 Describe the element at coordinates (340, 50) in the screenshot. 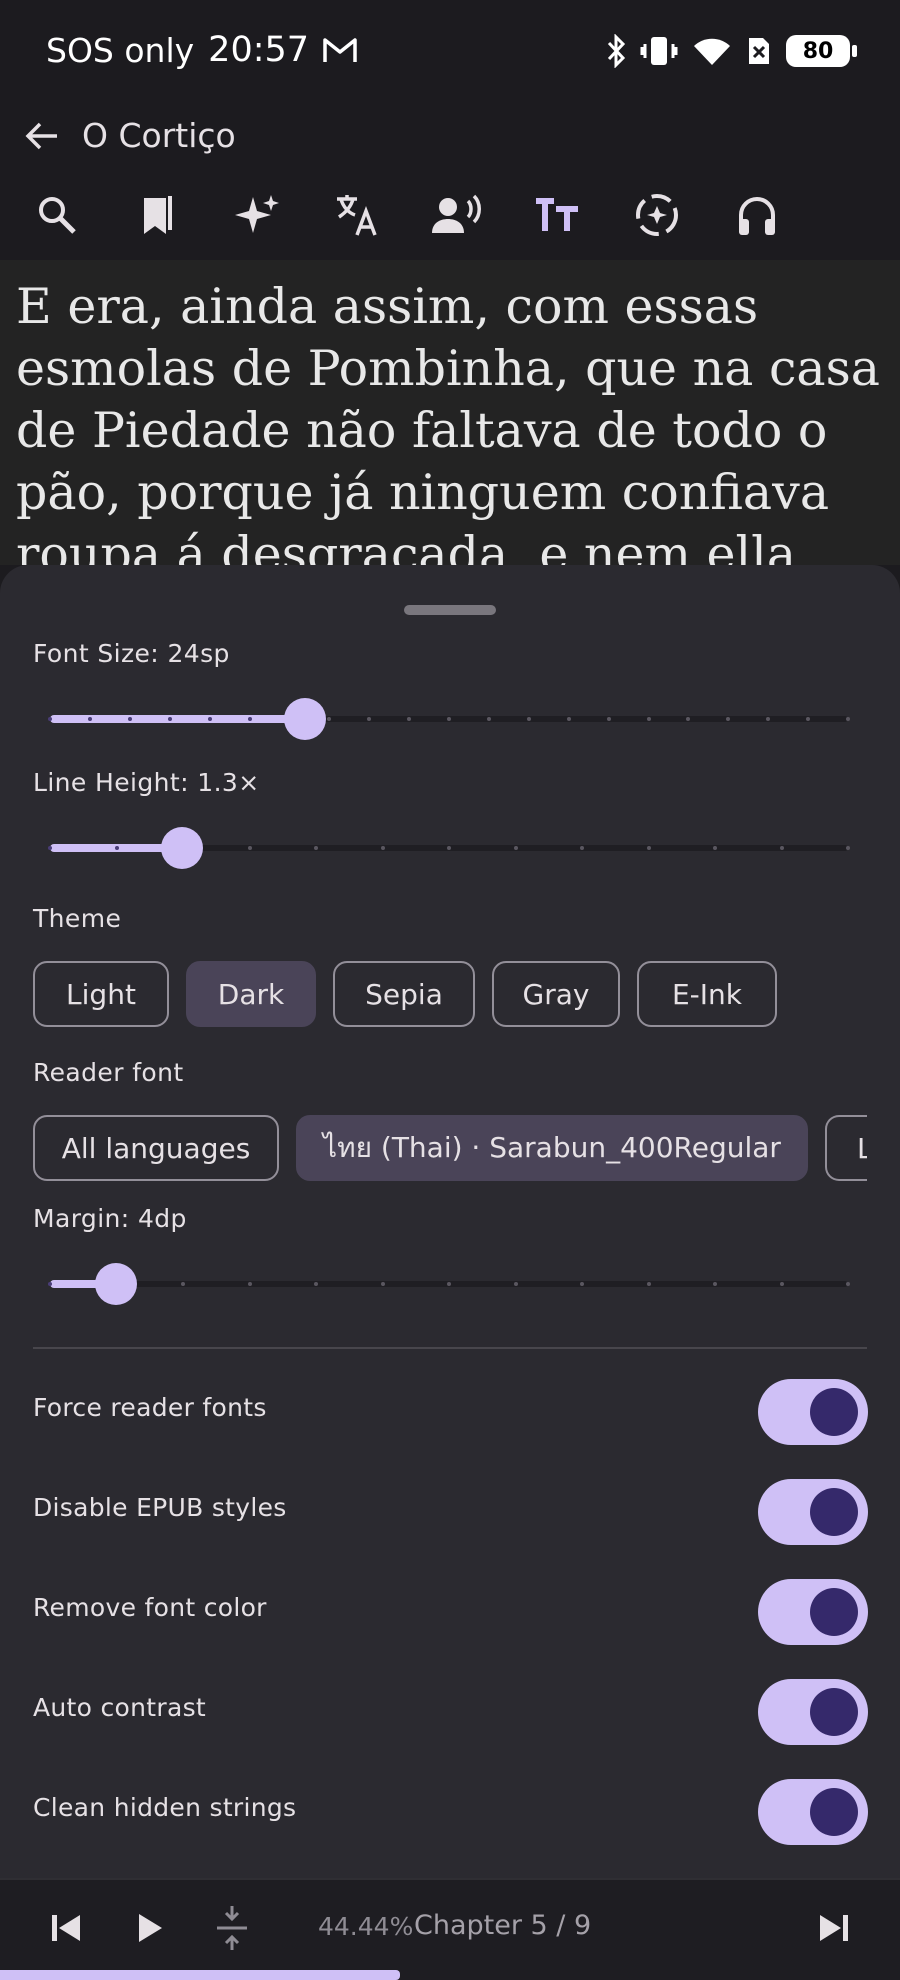

I see `gmail-icon` at that location.